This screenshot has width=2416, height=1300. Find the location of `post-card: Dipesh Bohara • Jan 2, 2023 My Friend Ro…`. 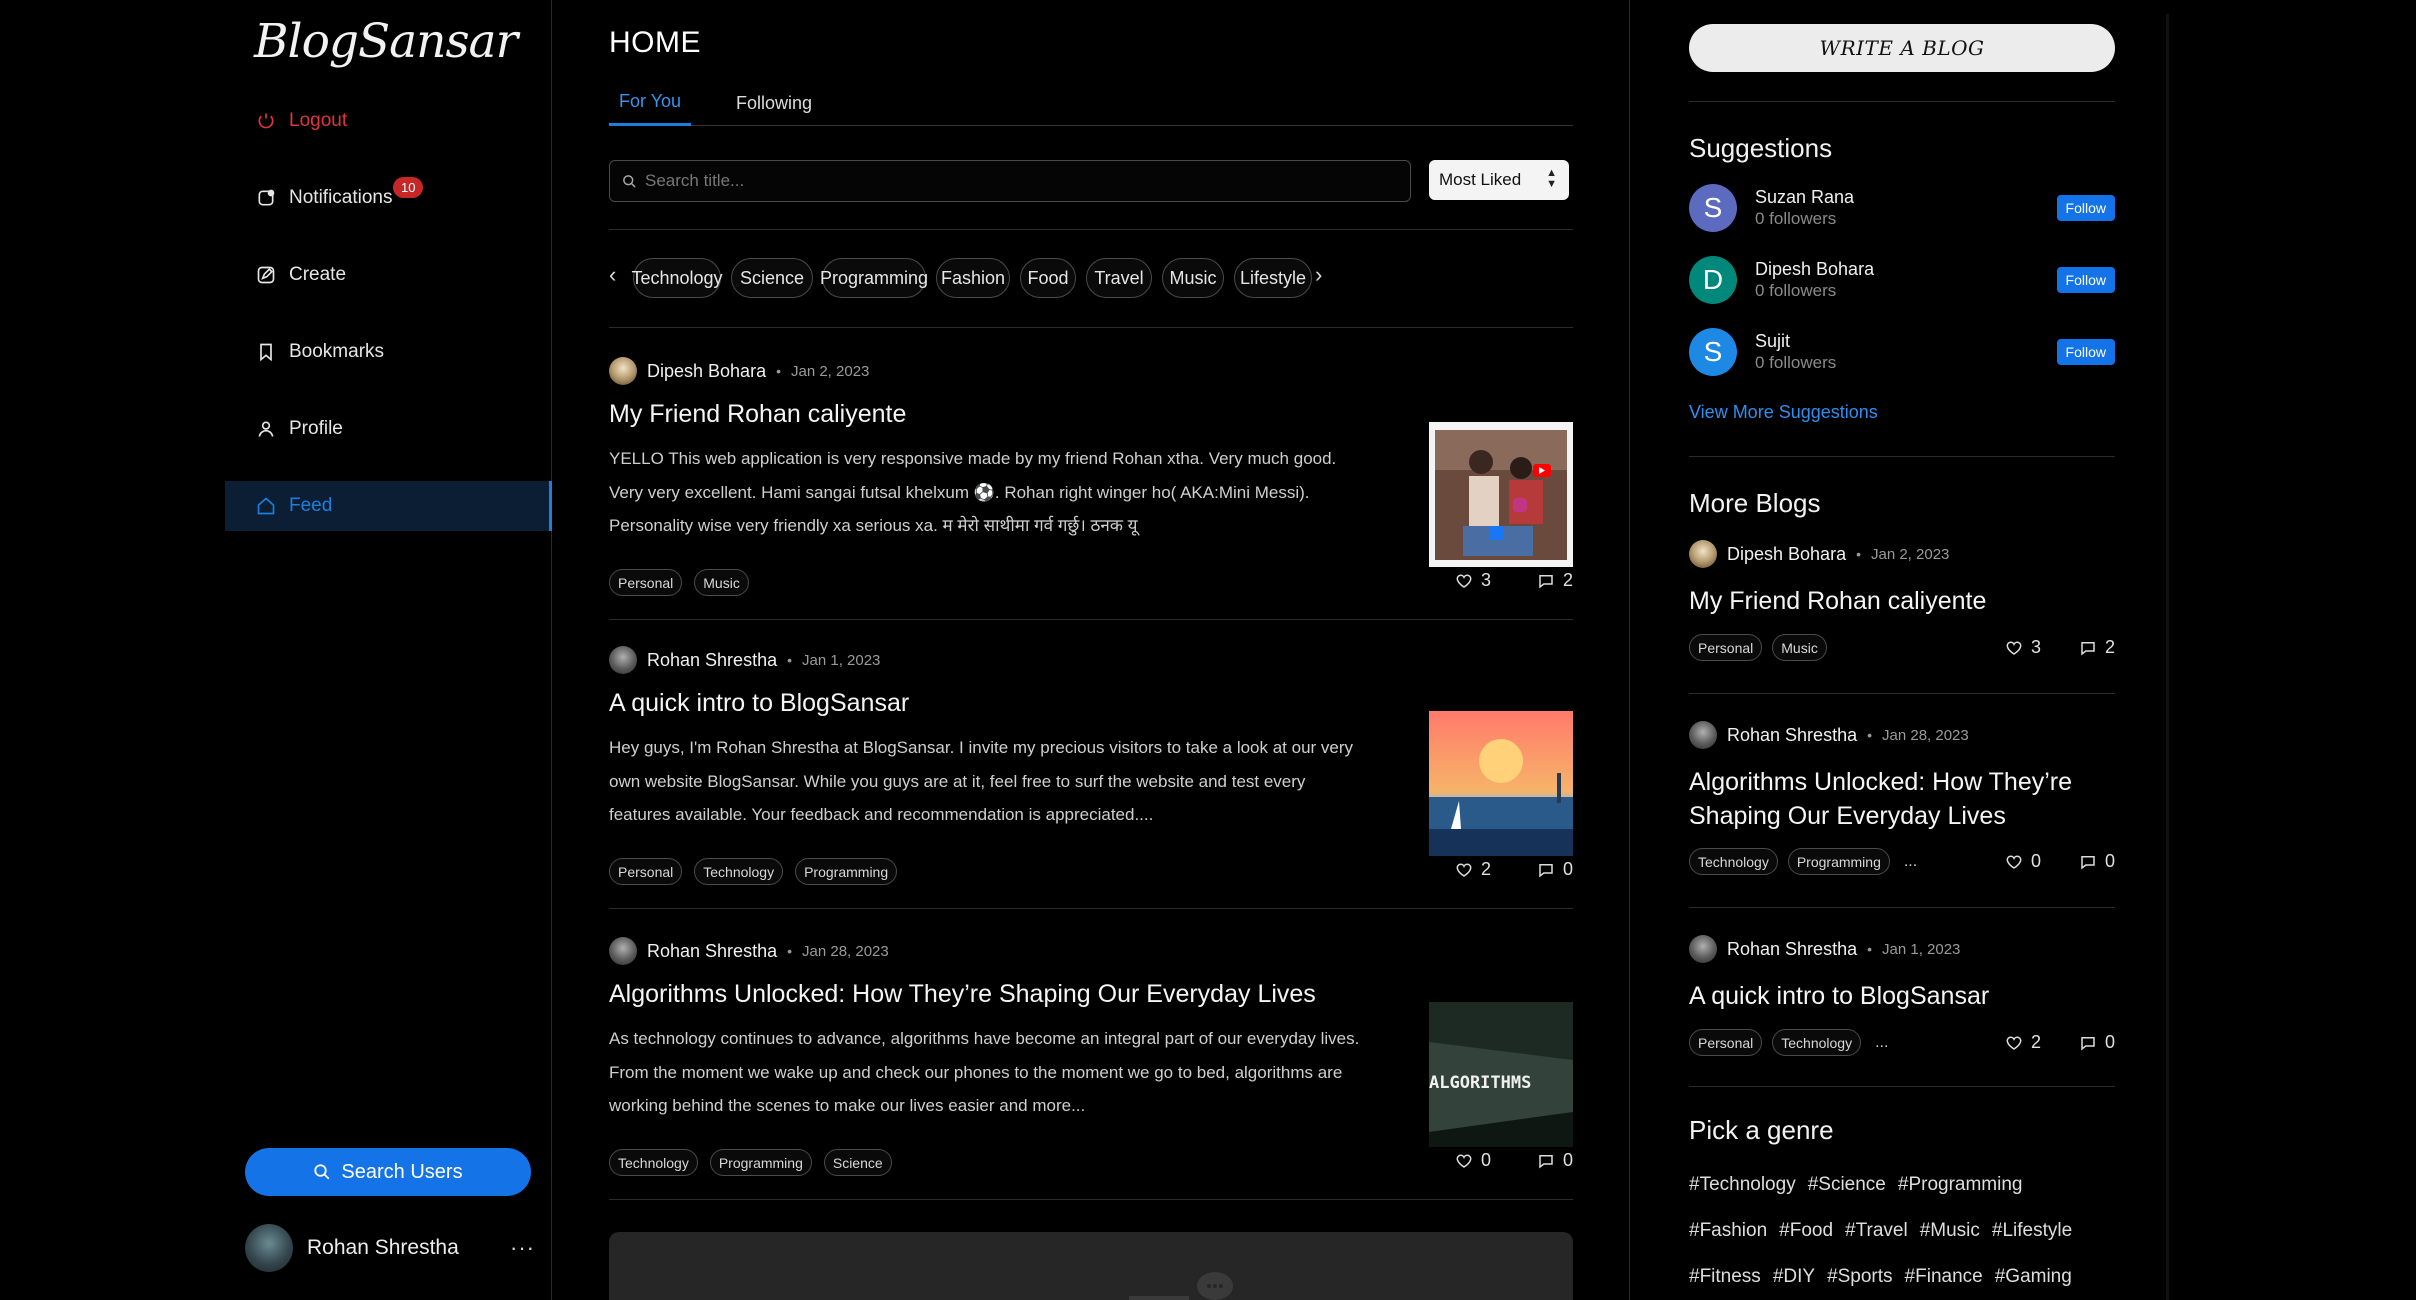

post-card: Dipesh Bohara • Jan 2, 2023 My Friend Ro… is located at coordinates (1091, 475).